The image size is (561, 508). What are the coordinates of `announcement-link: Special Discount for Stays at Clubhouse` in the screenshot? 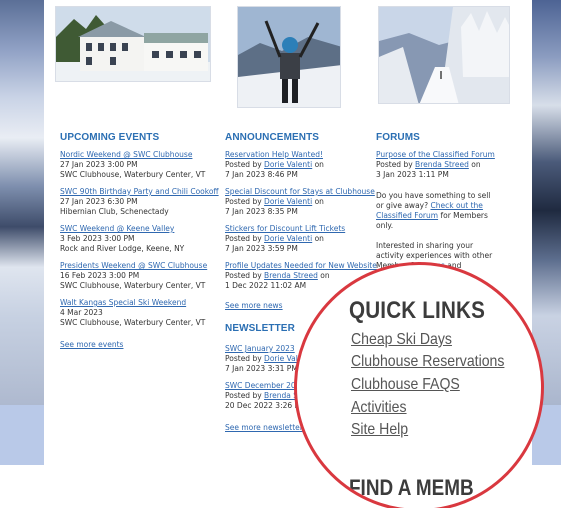 It's located at (300, 192).